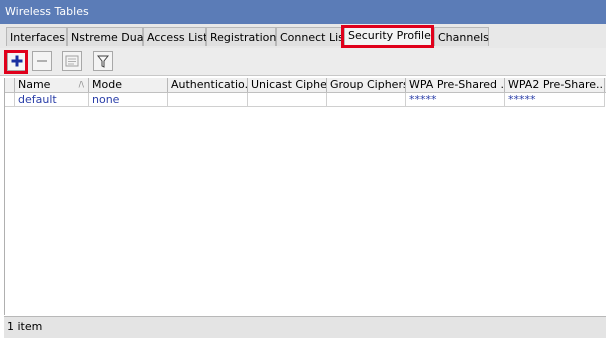 The image size is (606, 341). I want to click on comment-button, so click(72, 61).